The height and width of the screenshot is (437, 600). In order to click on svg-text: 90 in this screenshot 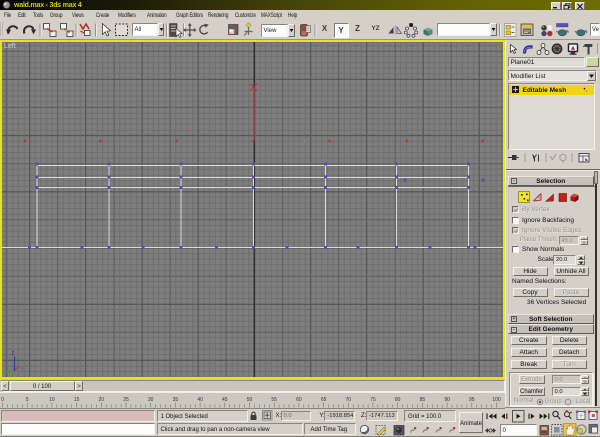, I will do `click(447, 400)`.